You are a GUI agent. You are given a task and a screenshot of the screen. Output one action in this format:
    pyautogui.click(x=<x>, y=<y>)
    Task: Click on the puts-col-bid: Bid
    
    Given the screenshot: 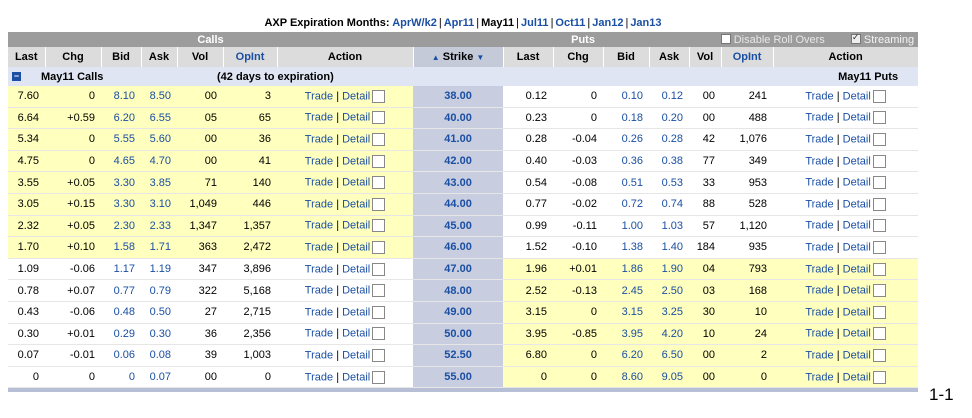 What is the action you would take?
    pyautogui.click(x=626, y=57)
    